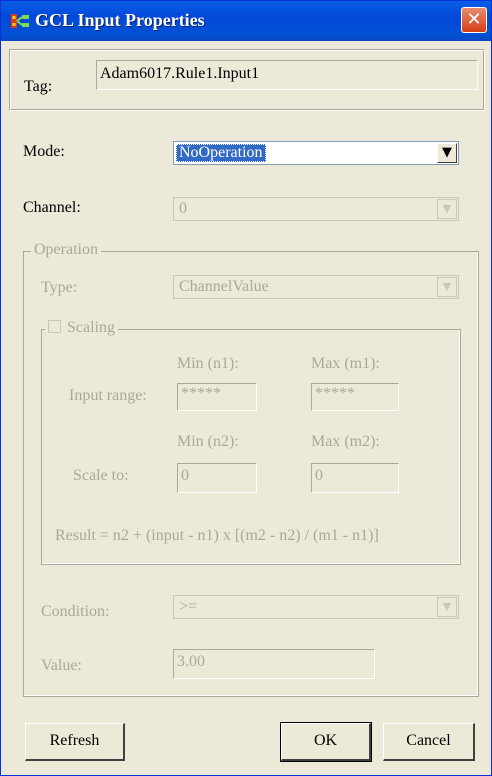 The image size is (492, 776). What do you see at coordinates (217, 397) in the screenshot?
I see `min-n1-input: *****` at bounding box center [217, 397].